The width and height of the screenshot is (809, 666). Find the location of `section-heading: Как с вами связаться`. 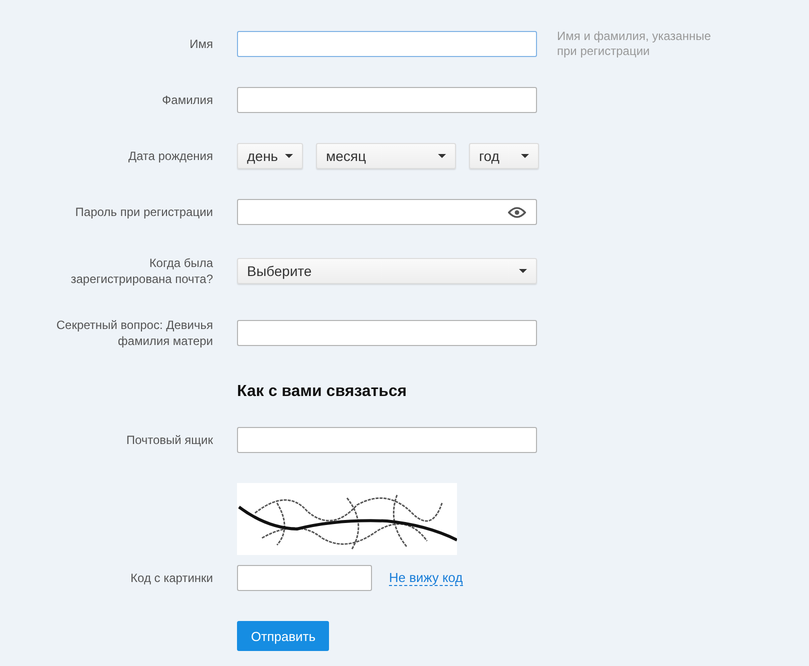

section-heading: Как с вами связаться is located at coordinates (322, 392).